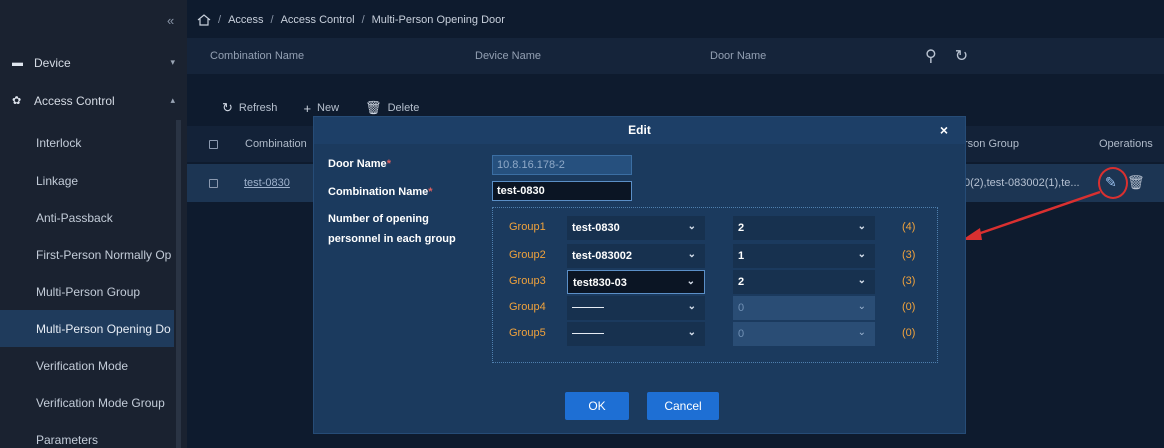  I want to click on group-select: test-0830 ⌄, so click(636, 228).